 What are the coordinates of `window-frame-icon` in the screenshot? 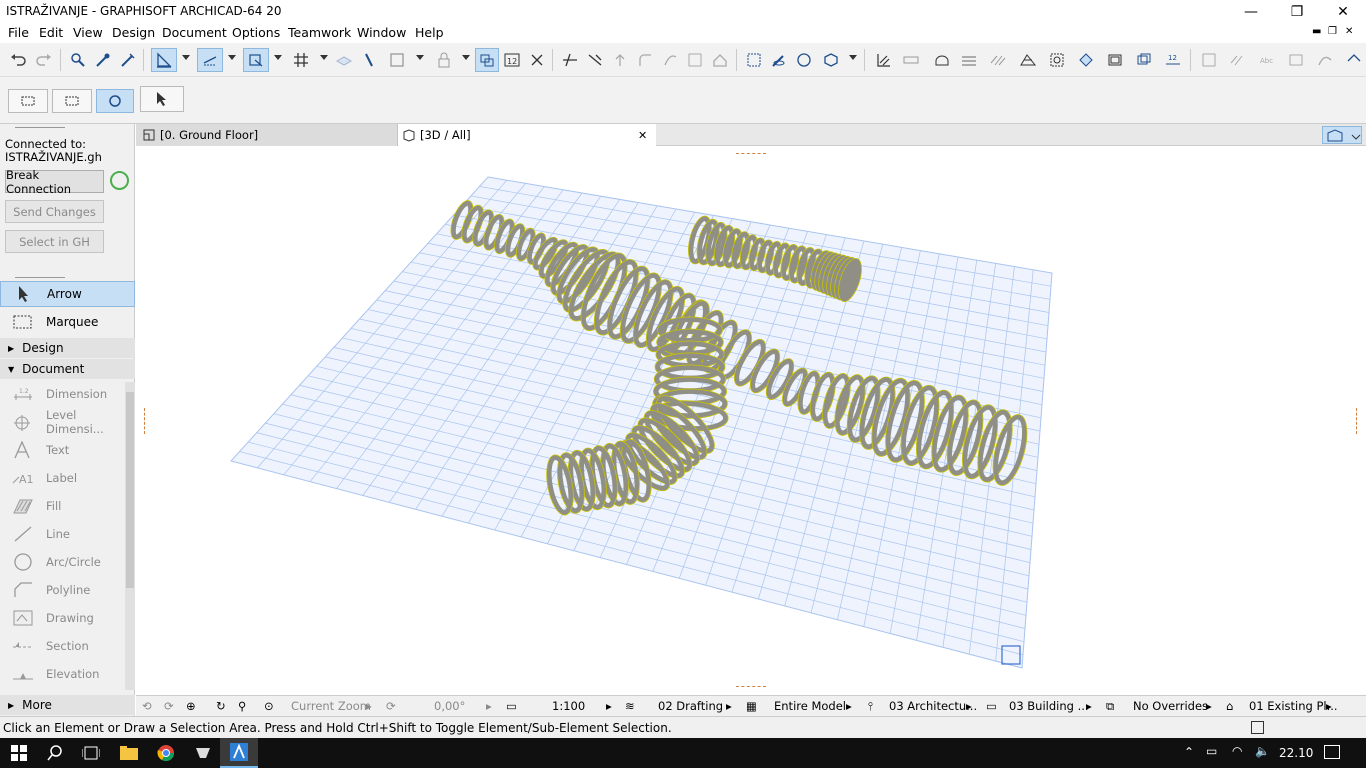 It's located at (397, 60).